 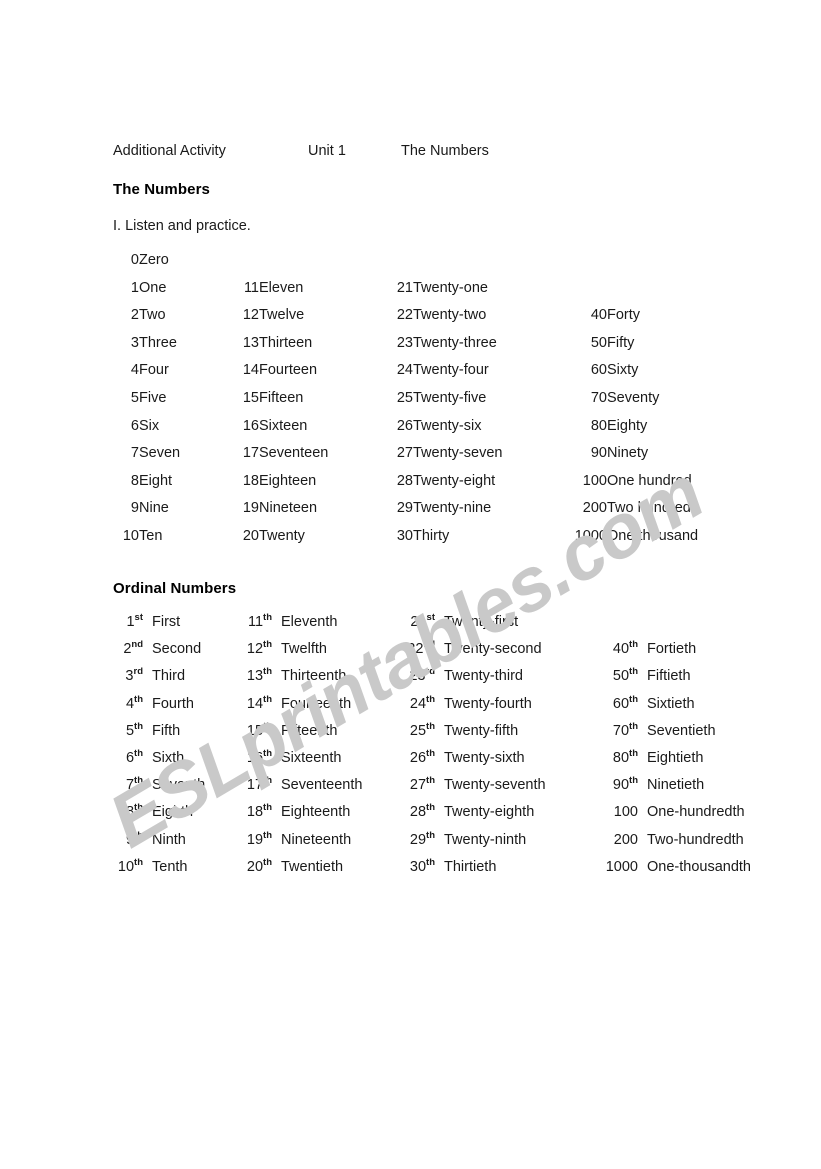 I want to click on ordinal-digit: 22nd, so click(x=424, y=653).